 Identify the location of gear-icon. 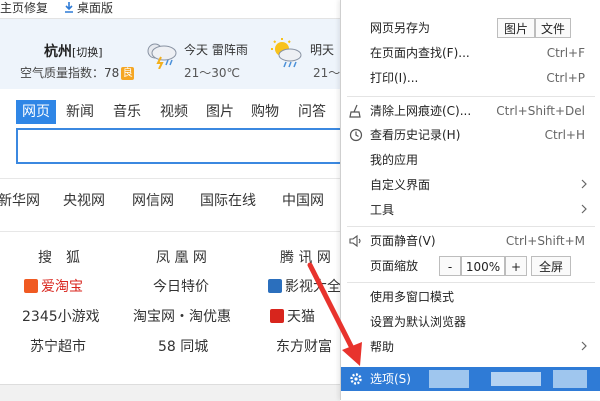
(356, 379).